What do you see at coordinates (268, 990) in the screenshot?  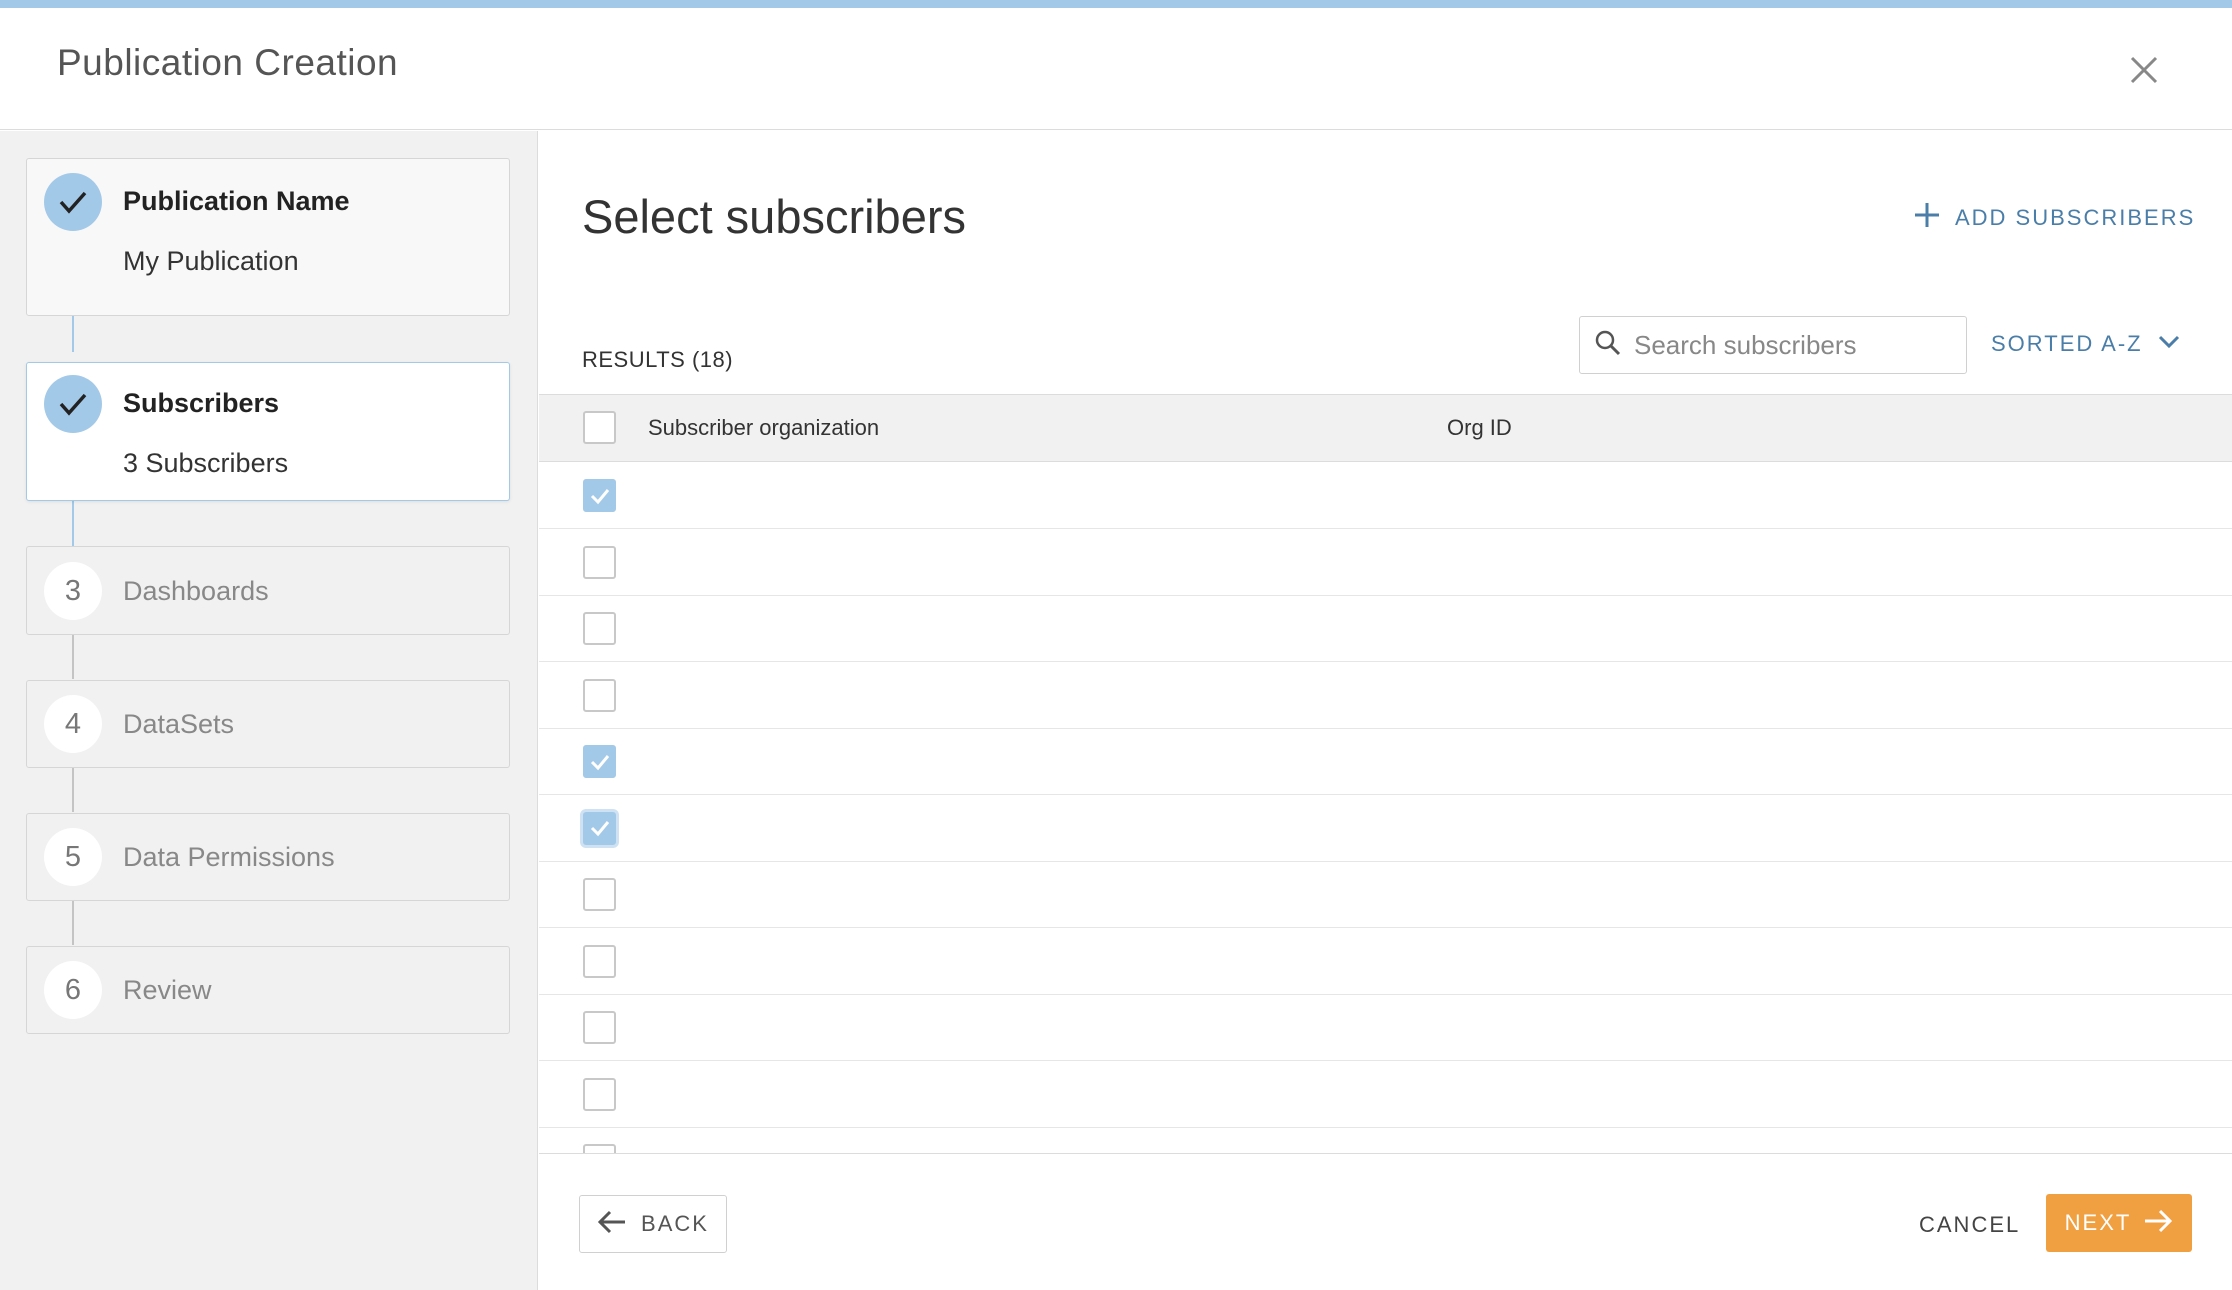 I see `step-review: 6 Review` at bounding box center [268, 990].